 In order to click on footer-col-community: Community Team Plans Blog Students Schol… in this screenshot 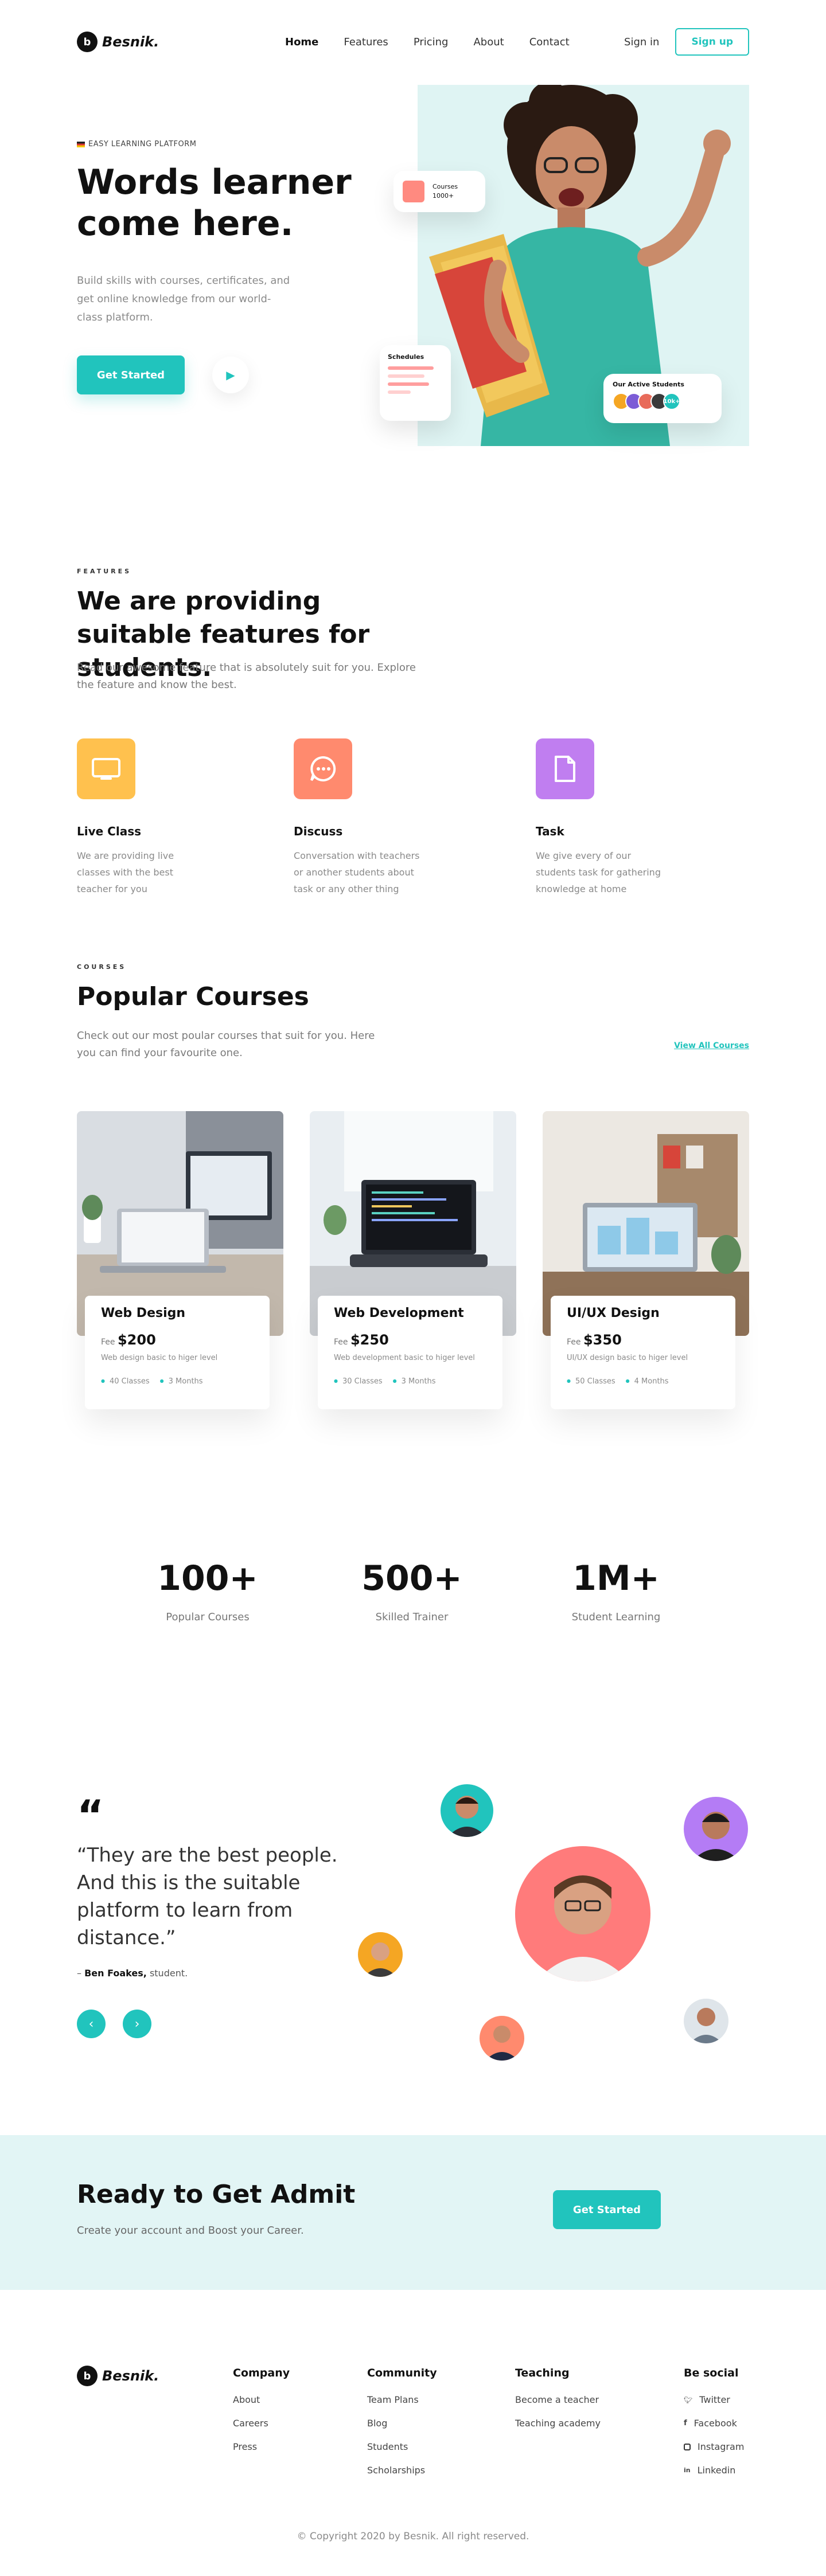, I will do `click(402, 2428)`.